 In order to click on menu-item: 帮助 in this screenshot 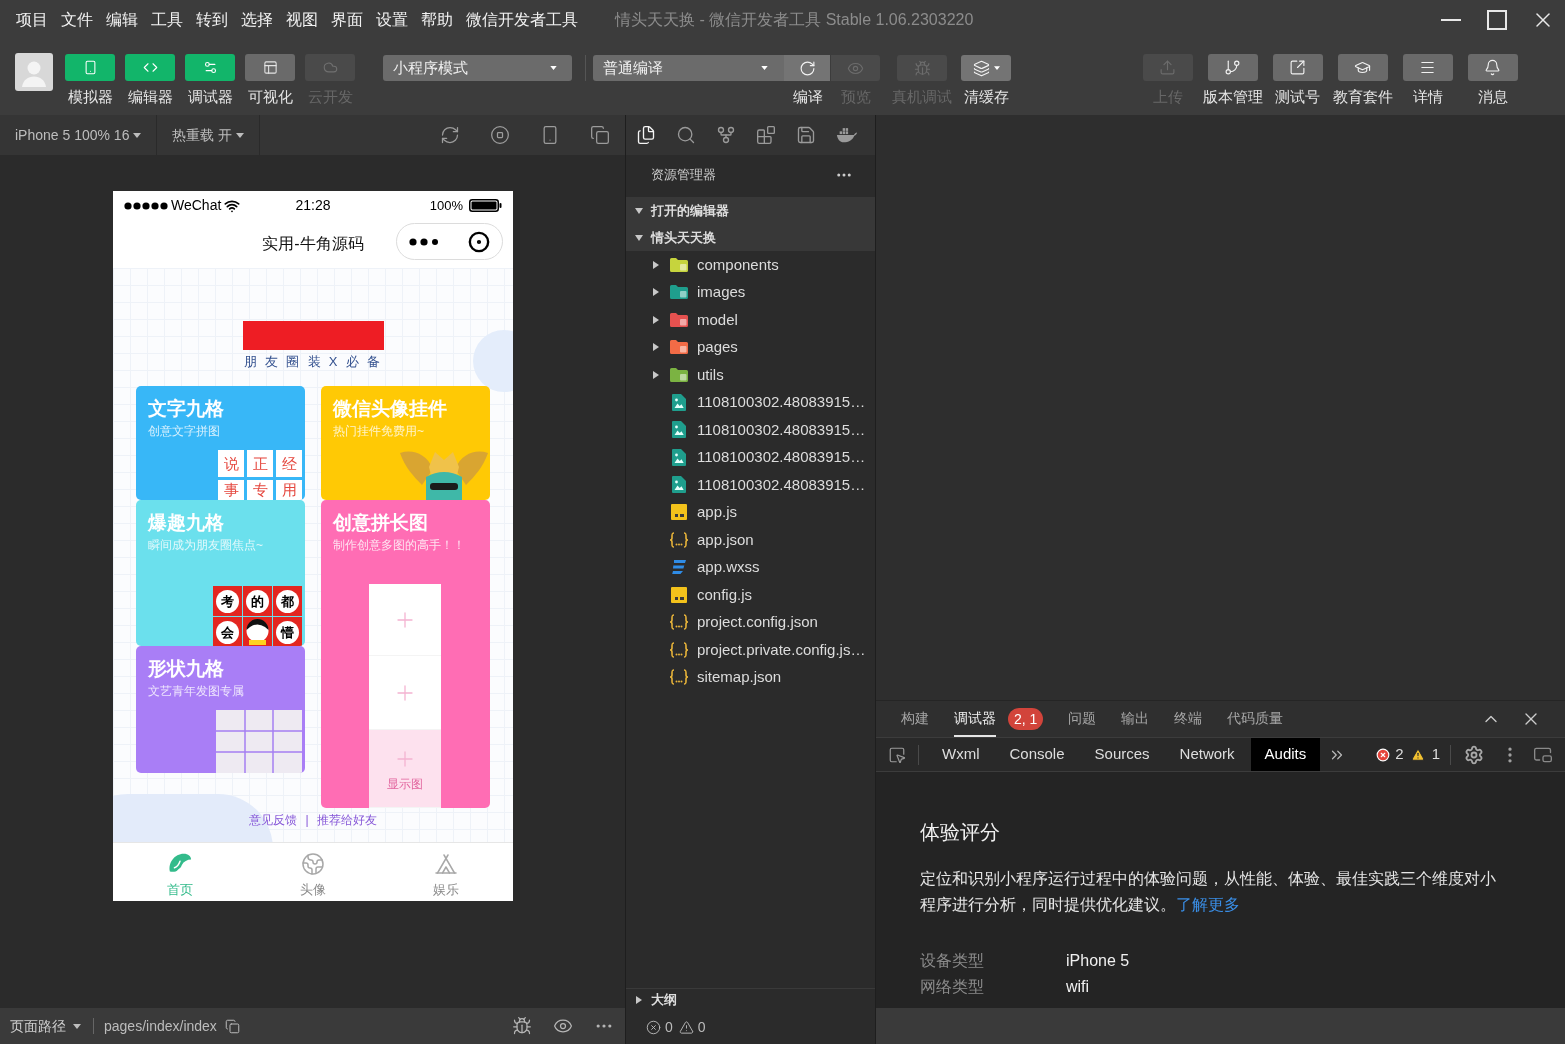, I will do `click(437, 20)`.